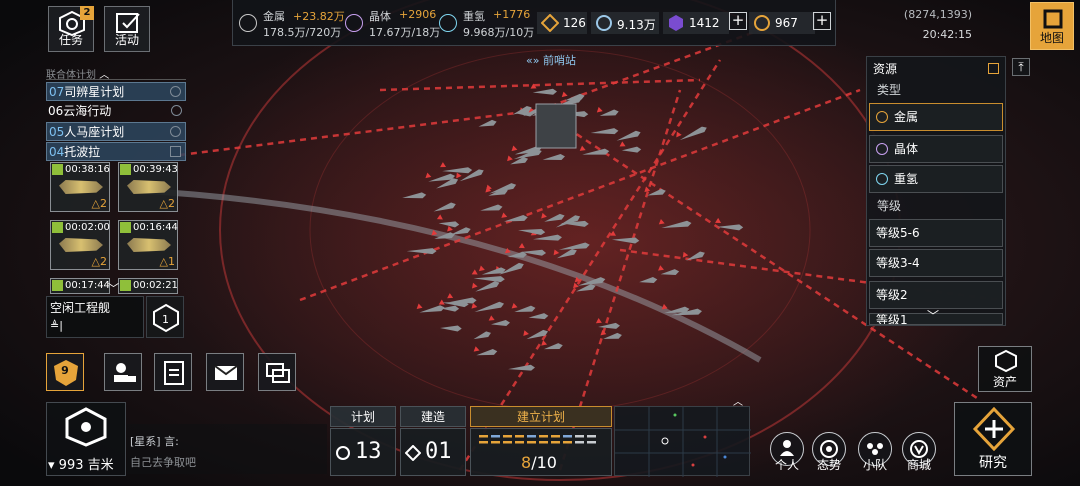 The image size is (1080, 486). What do you see at coordinates (95, 317) in the screenshot?
I see `idle-engineer-panel: 空闲工程舰 ≜|` at bounding box center [95, 317].